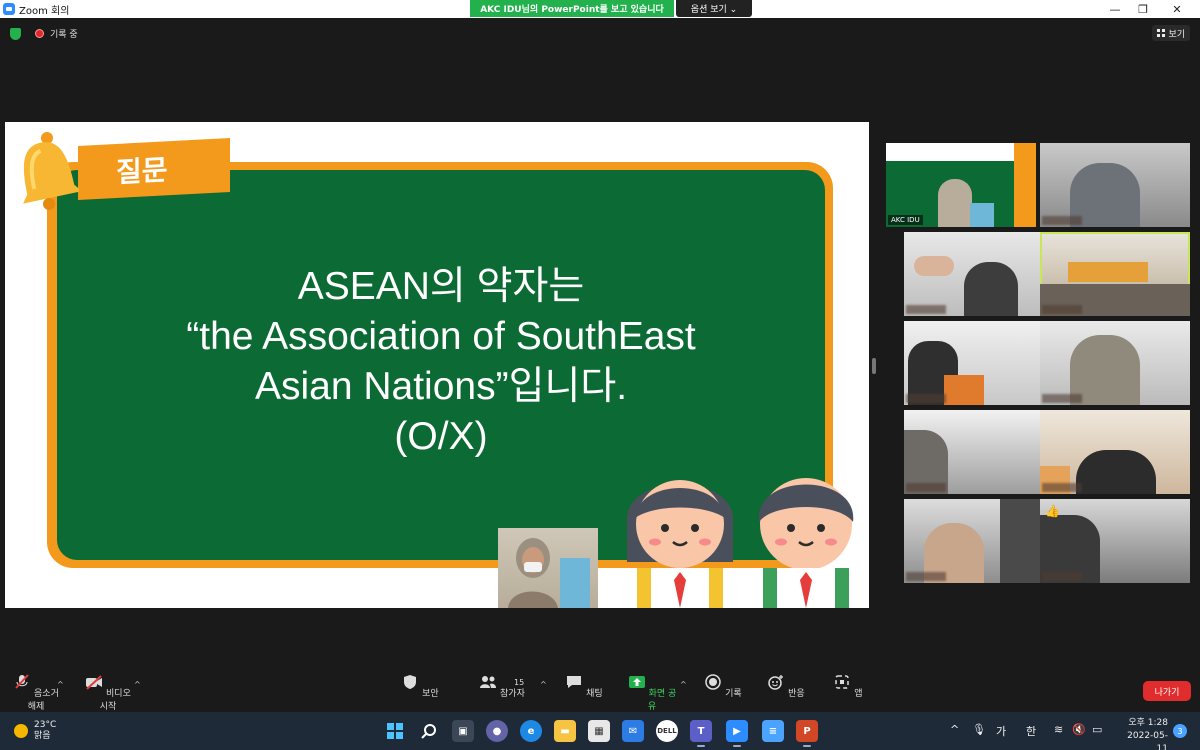 The height and width of the screenshot is (750, 1200). What do you see at coordinates (137, 684) in the screenshot?
I see `video-options-caret-icon: ^` at bounding box center [137, 684].